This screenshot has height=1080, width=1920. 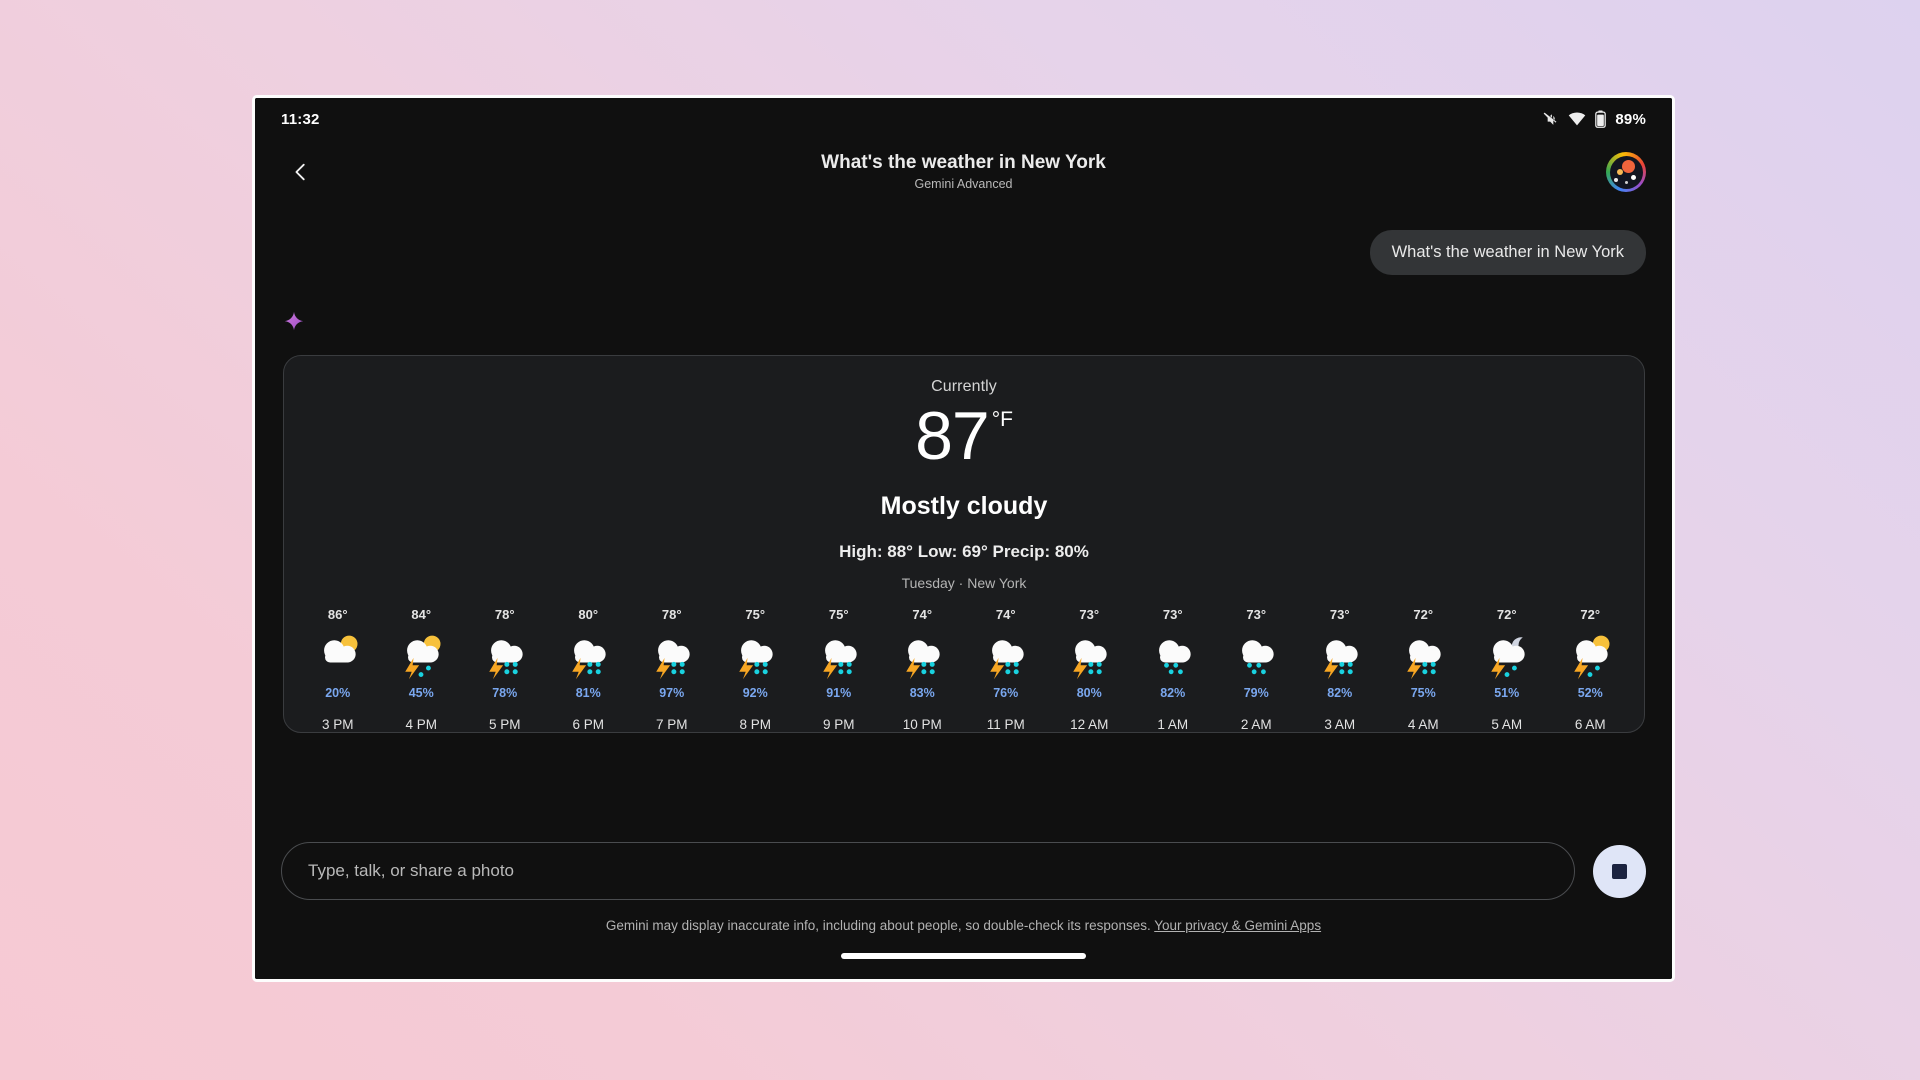 I want to click on hour-temp: 84°, so click(x=421, y=614).